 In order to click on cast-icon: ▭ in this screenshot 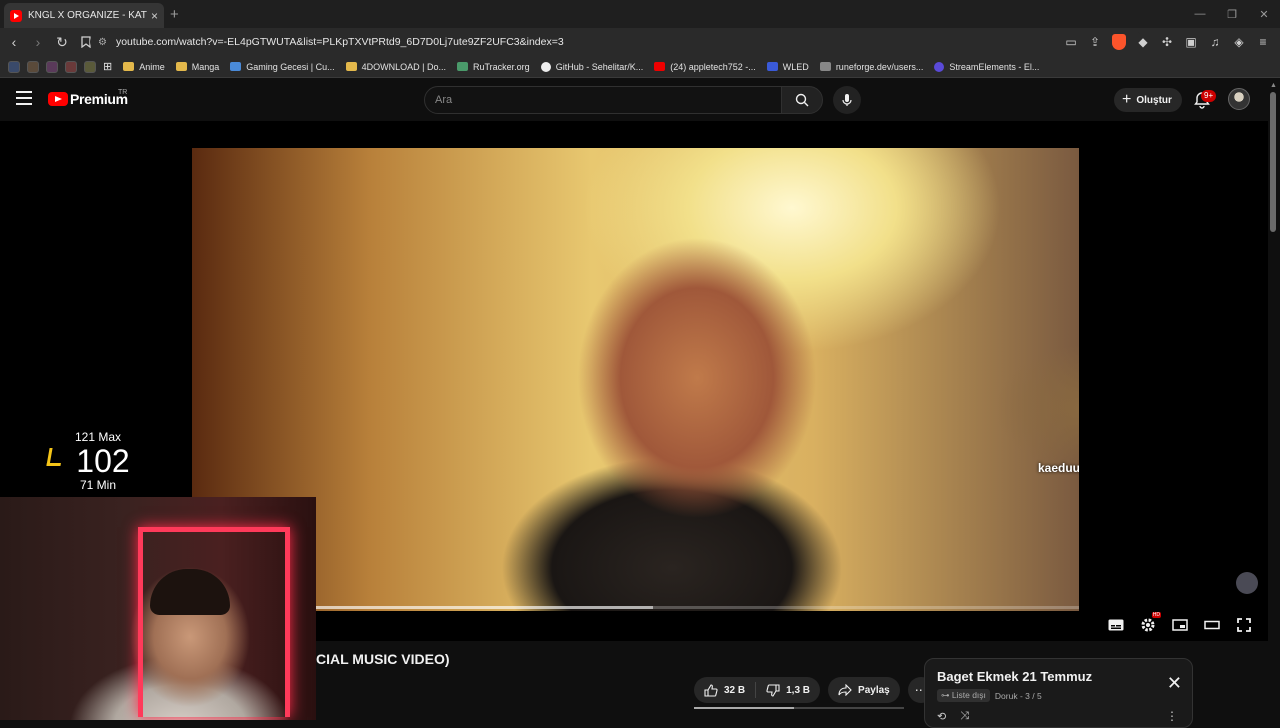, I will do `click(1071, 42)`.